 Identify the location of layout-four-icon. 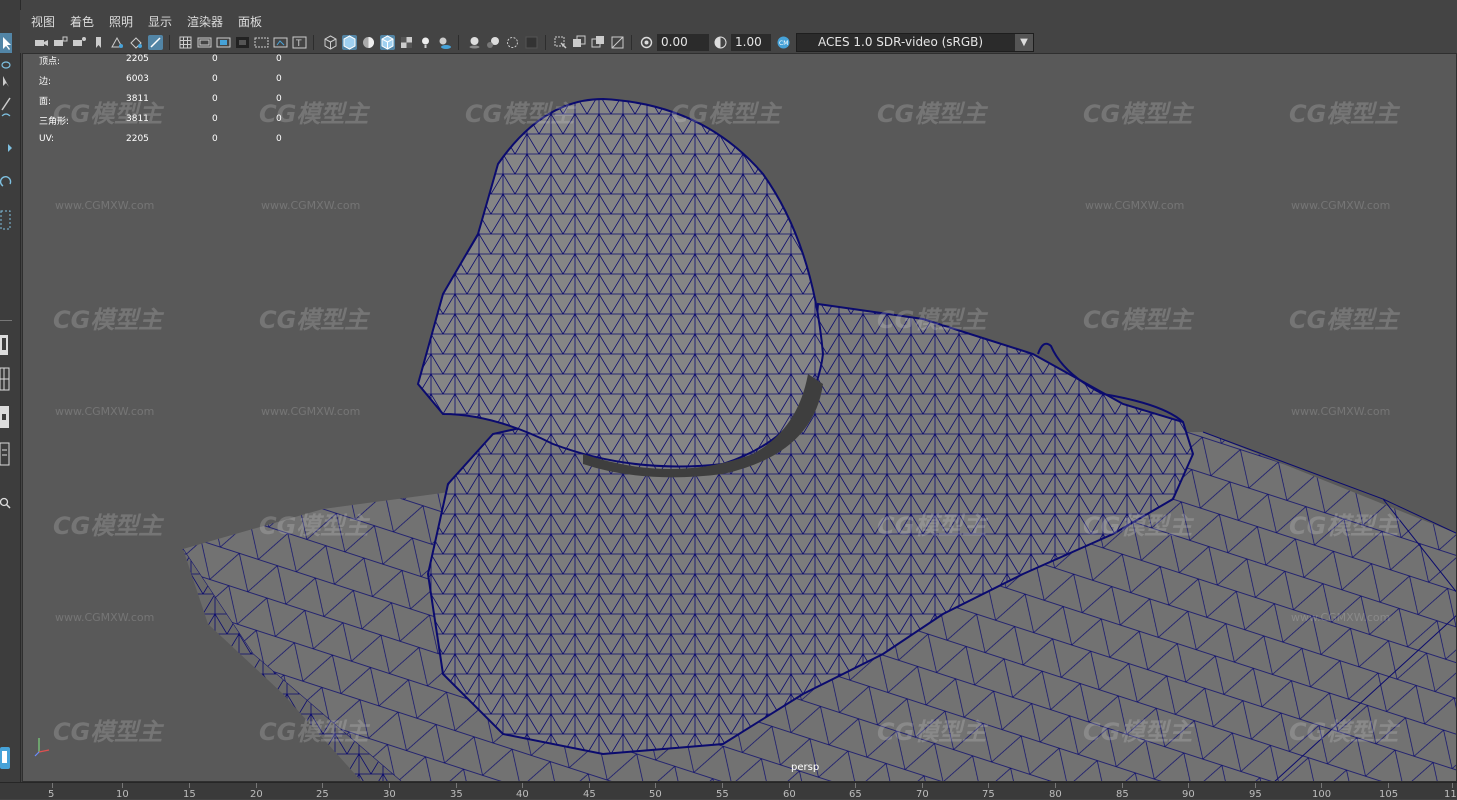
(5, 379).